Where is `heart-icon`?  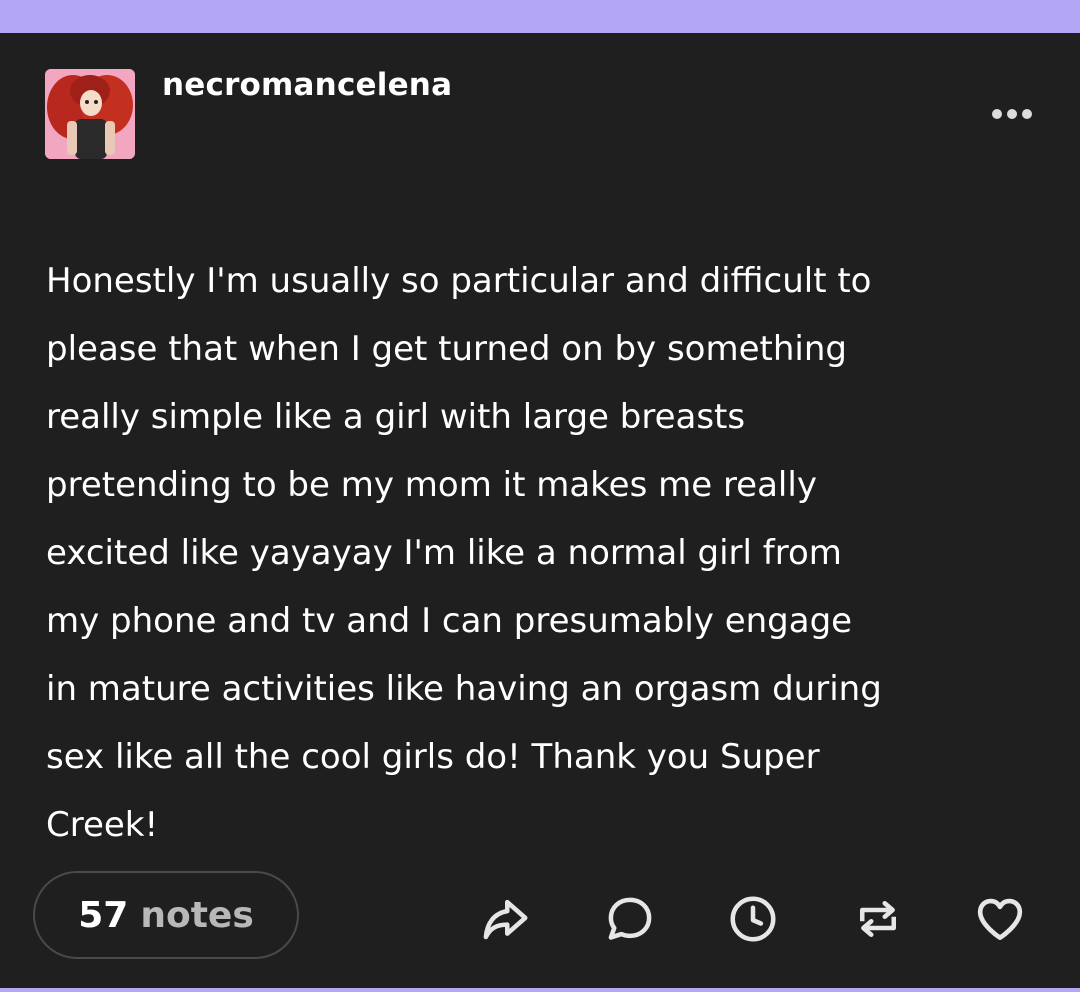
heart-icon is located at coordinates (1000, 919).